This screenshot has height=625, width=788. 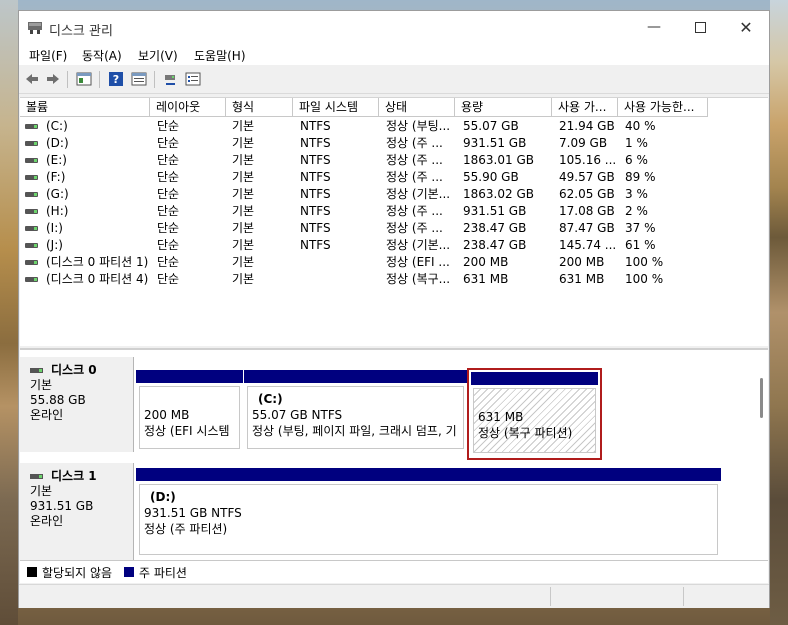 I want to click on connect-icon, so click(x=171, y=79).